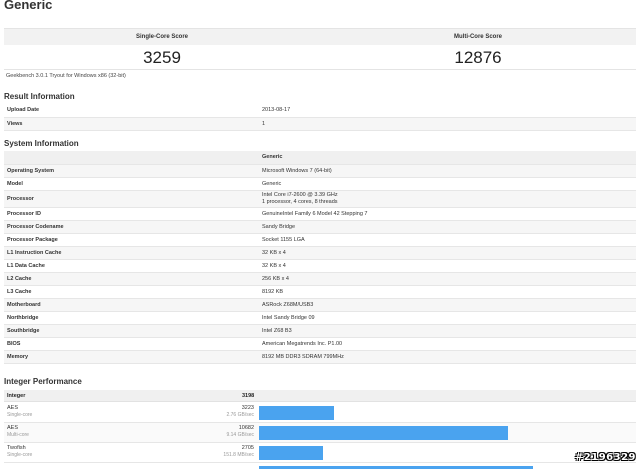  Describe the element at coordinates (18, 435) in the screenshot. I see `perf-test-mode: Multi-core` at that location.